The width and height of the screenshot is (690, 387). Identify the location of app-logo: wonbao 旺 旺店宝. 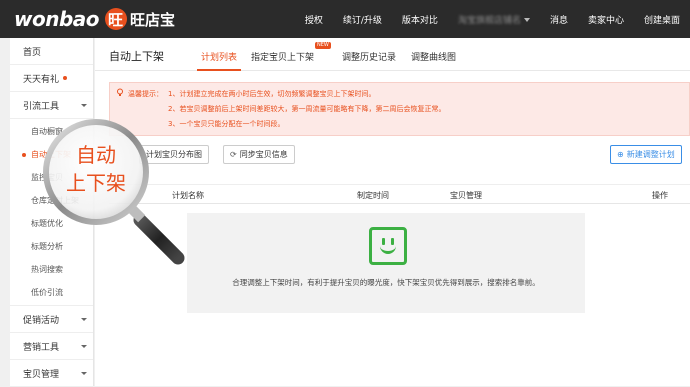
(94, 19).